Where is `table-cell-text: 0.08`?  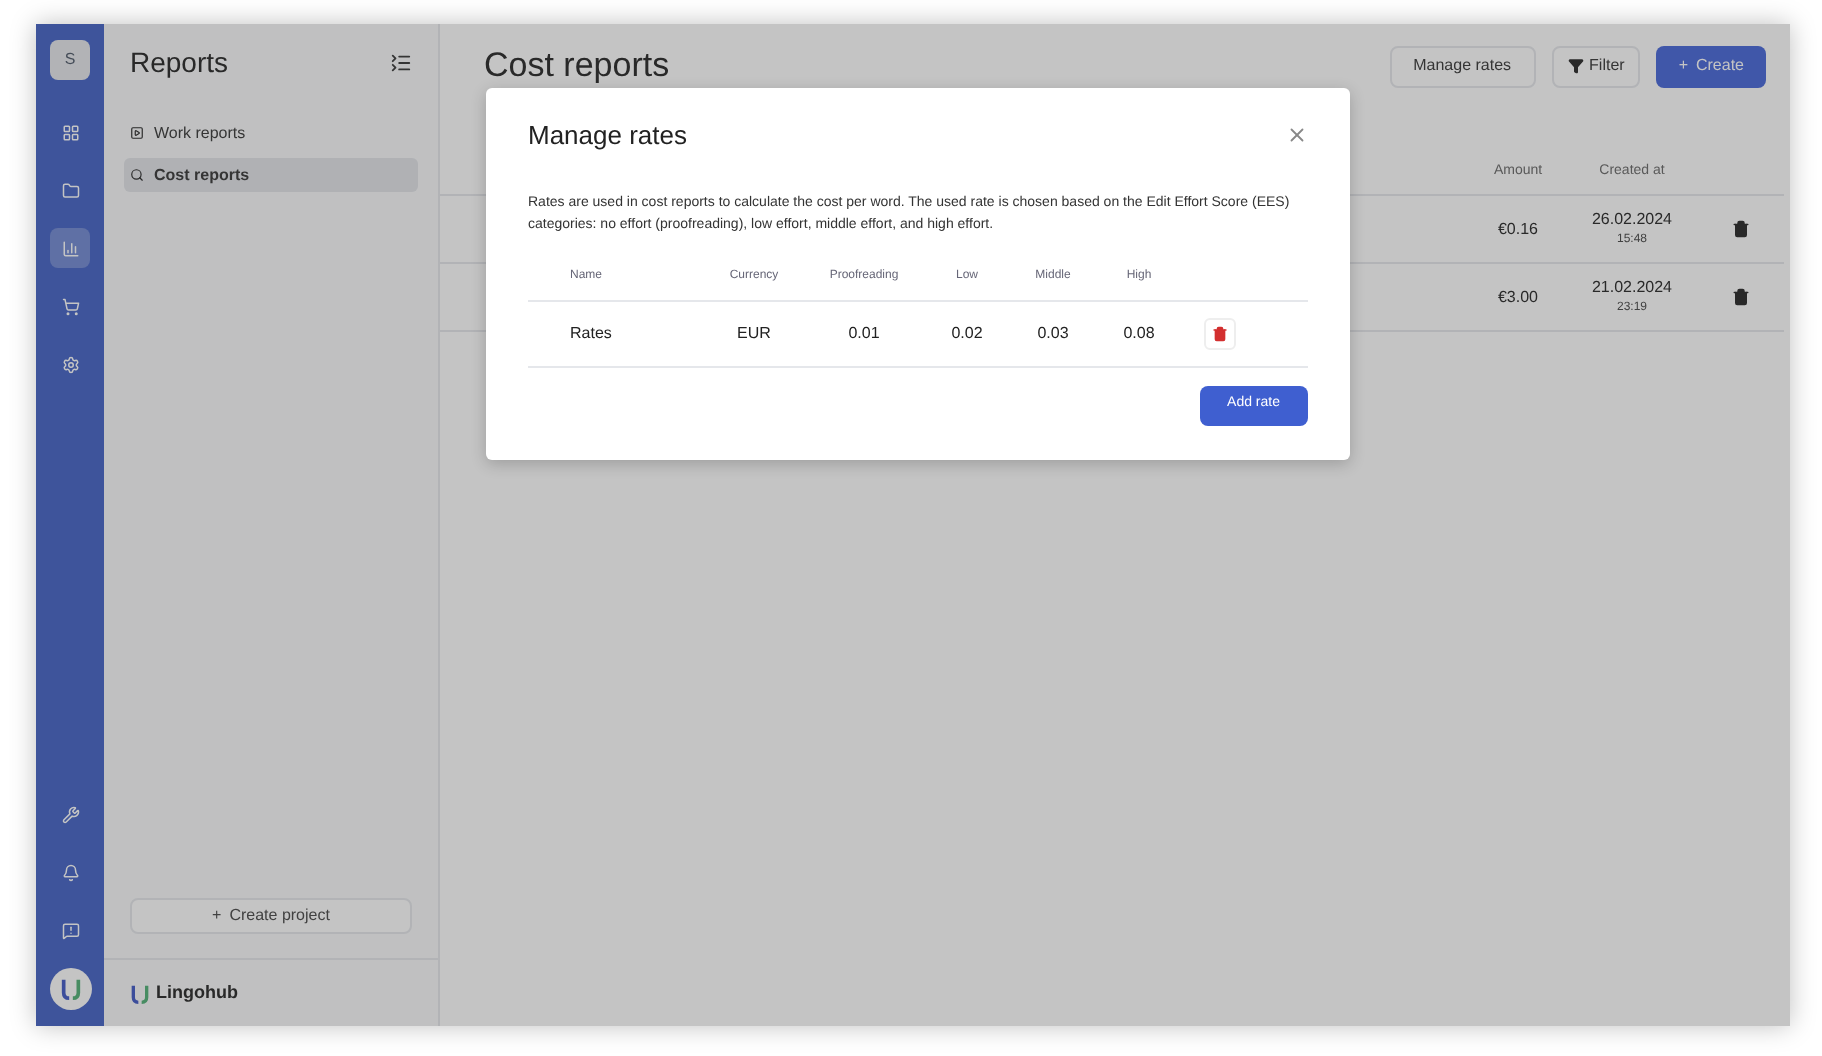
table-cell-text: 0.08 is located at coordinates (1139, 333).